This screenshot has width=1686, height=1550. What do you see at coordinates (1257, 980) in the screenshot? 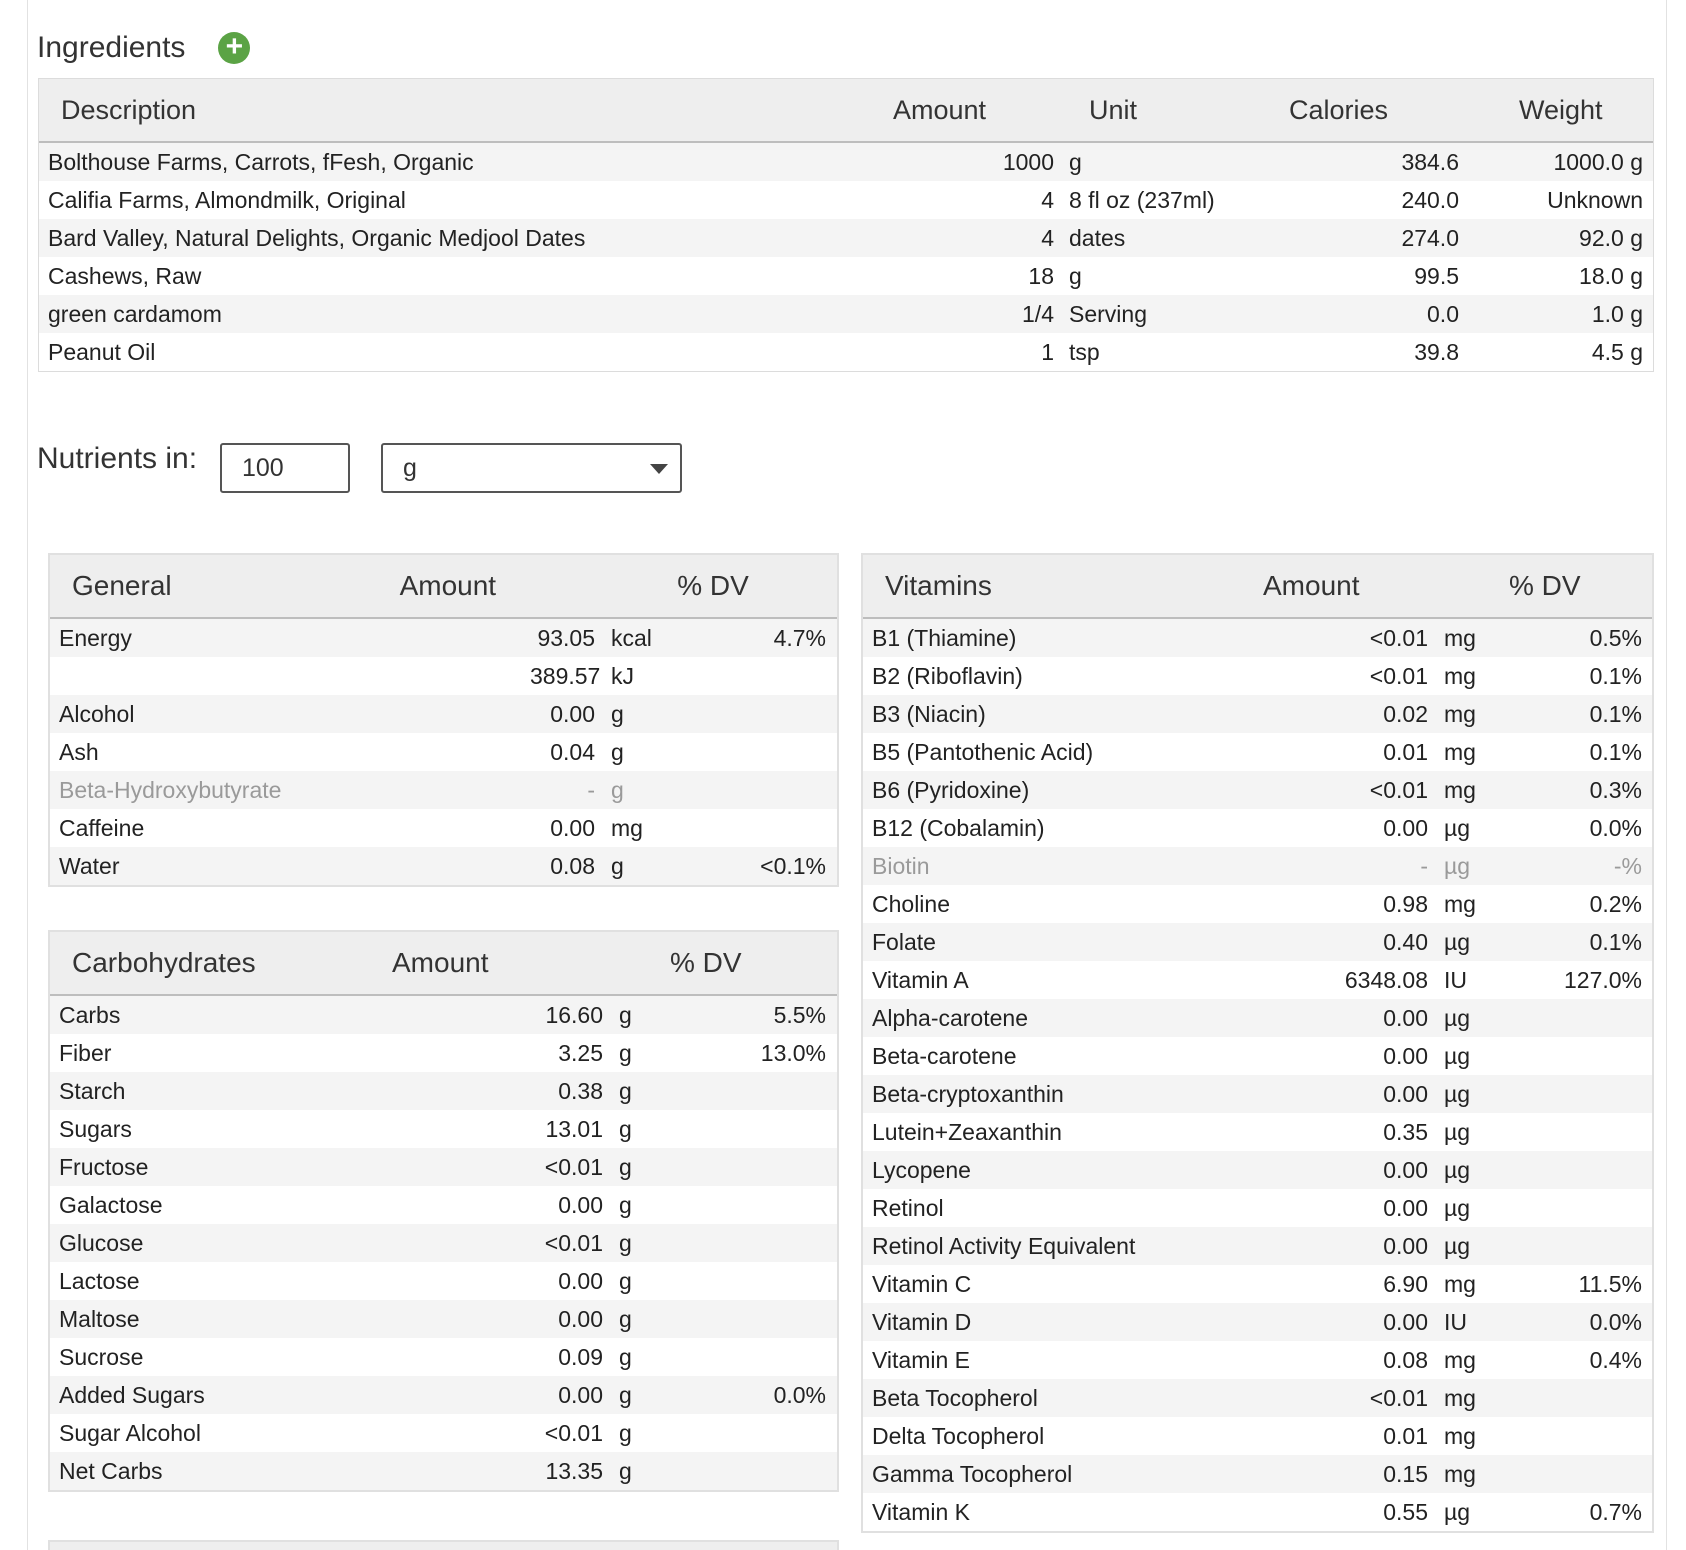
I see `nutrient-row: Vitamin A 6348.08 IU 127.0%` at bounding box center [1257, 980].